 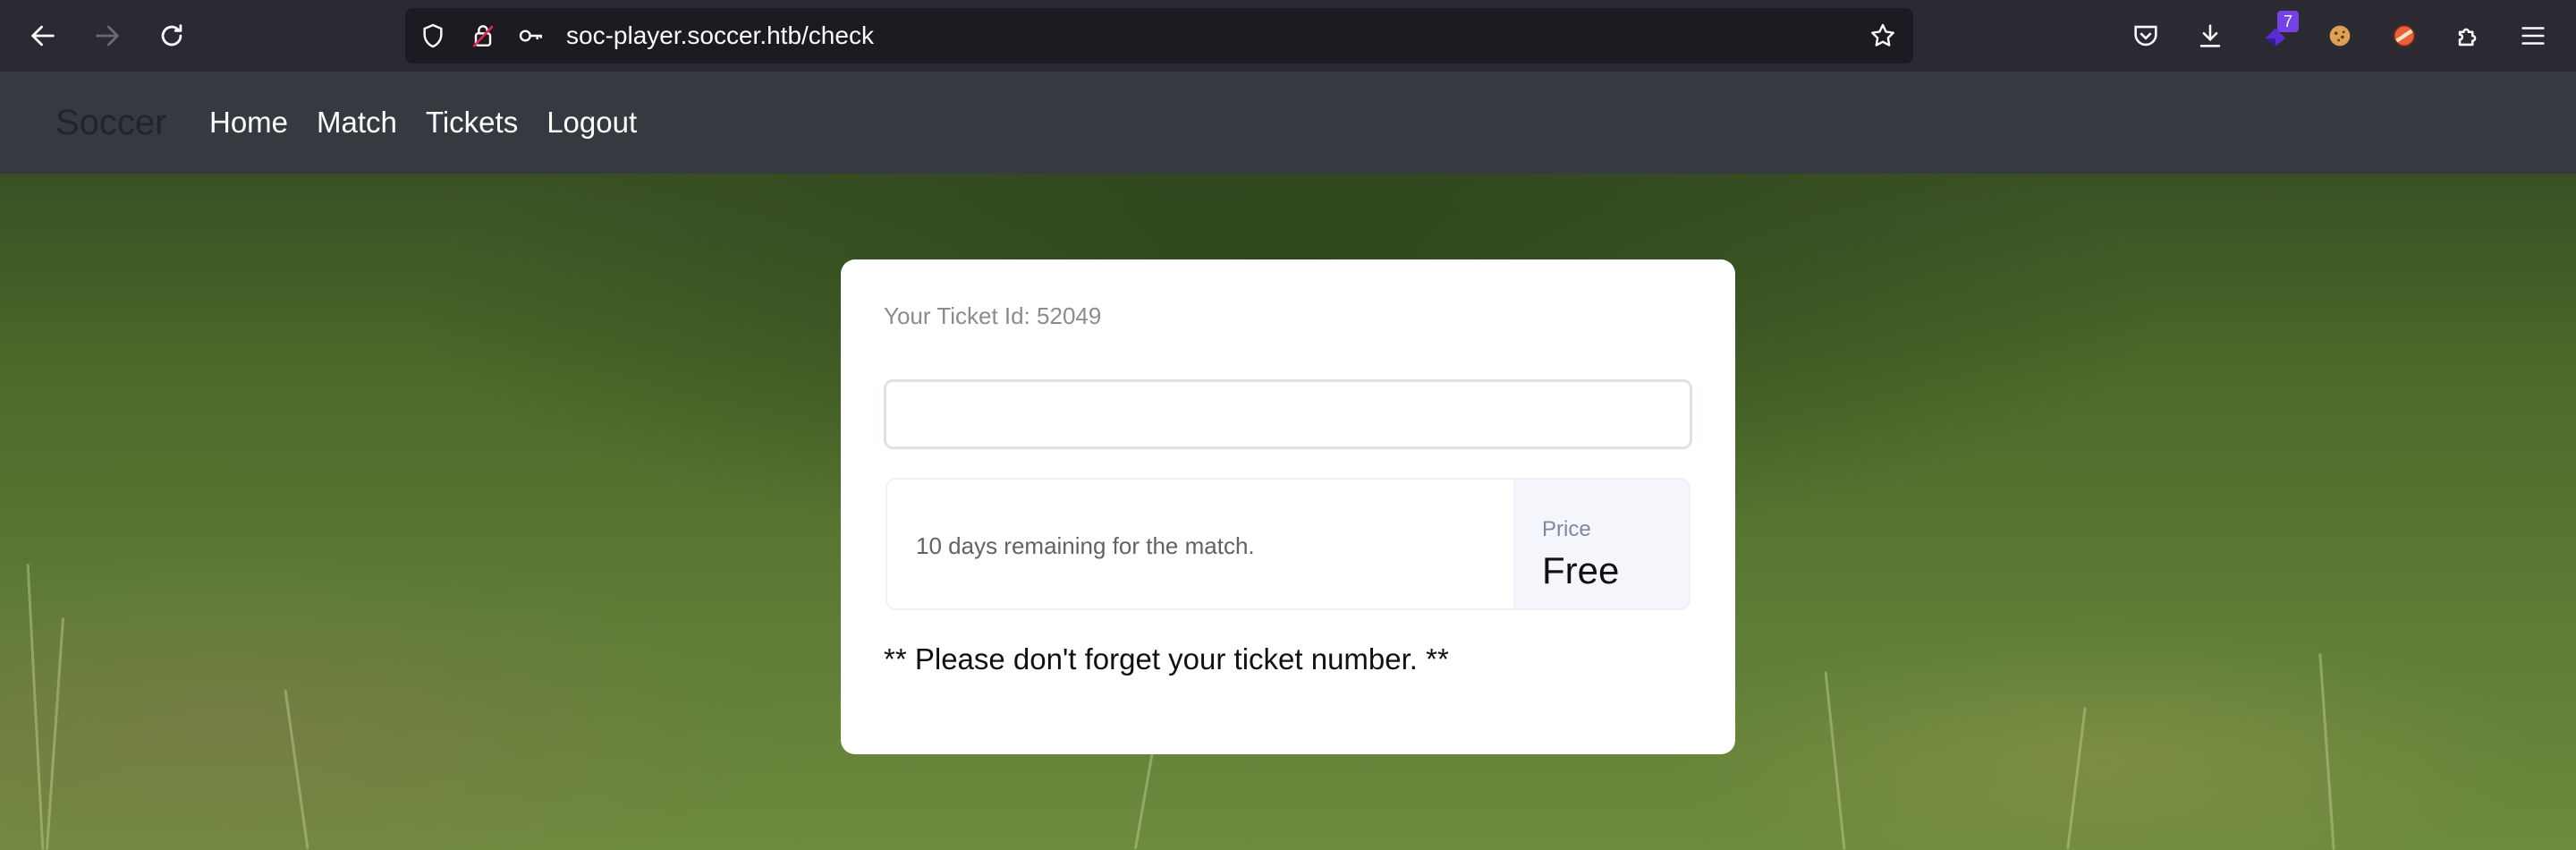 What do you see at coordinates (2210, 36) in the screenshot?
I see `download-icon` at bounding box center [2210, 36].